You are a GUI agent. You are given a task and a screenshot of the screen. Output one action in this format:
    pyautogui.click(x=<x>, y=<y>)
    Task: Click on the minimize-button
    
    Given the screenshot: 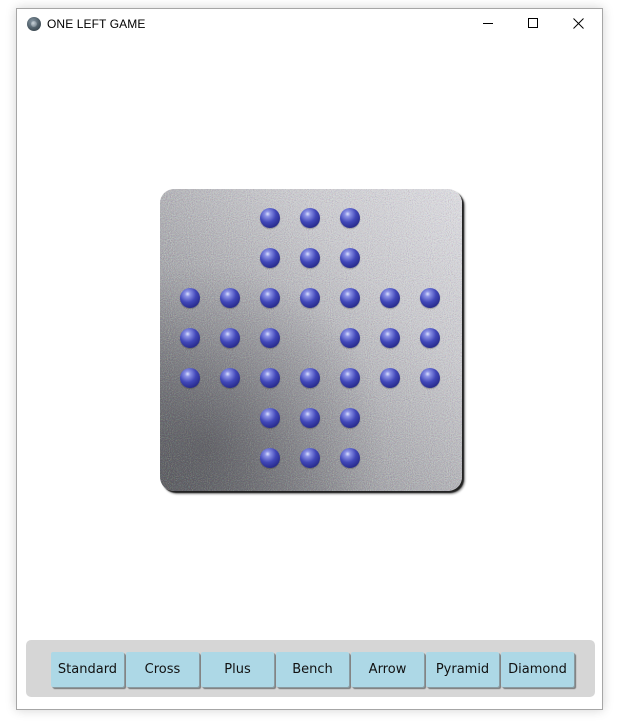 What is the action you would take?
    pyautogui.click(x=488, y=24)
    